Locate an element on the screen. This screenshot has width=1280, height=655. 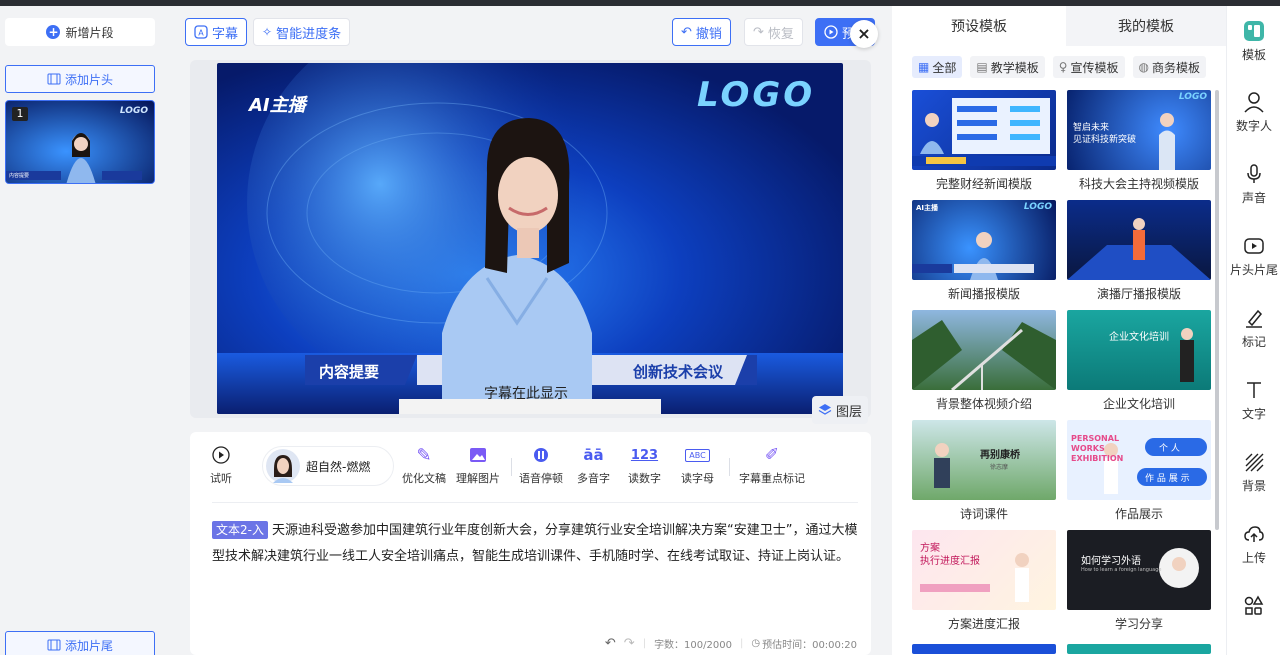
subtitle-button: A 字幕 is located at coordinates (216, 32).